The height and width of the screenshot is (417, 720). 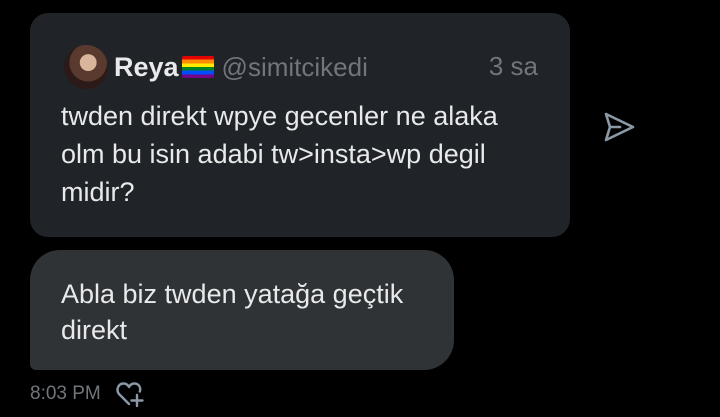 I want to click on rainbow-flag-icon, so click(x=197, y=67).